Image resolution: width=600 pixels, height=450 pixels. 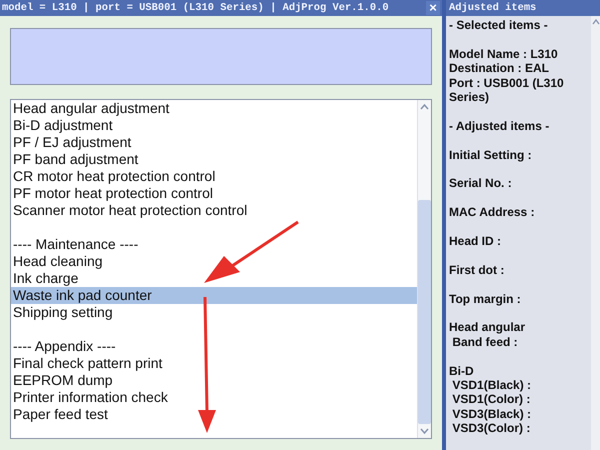 I want to click on list-item: Bi-D adjustment, so click(x=214, y=125).